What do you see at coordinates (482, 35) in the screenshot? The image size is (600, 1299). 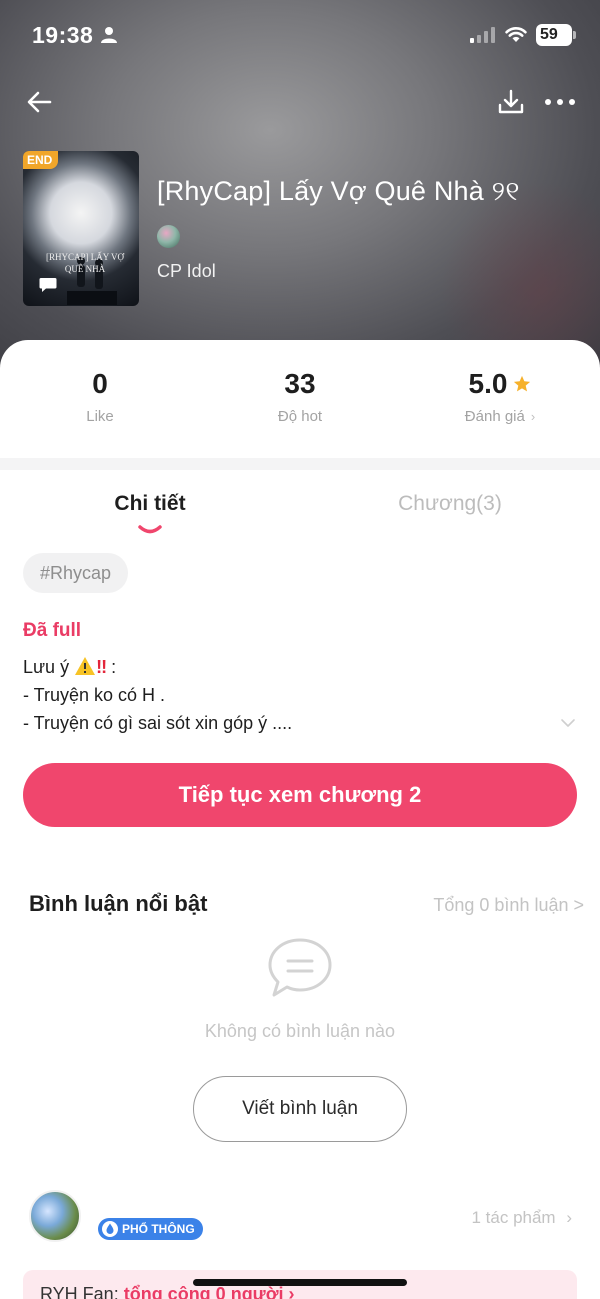 I see `cellular-signal-icon` at bounding box center [482, 35].